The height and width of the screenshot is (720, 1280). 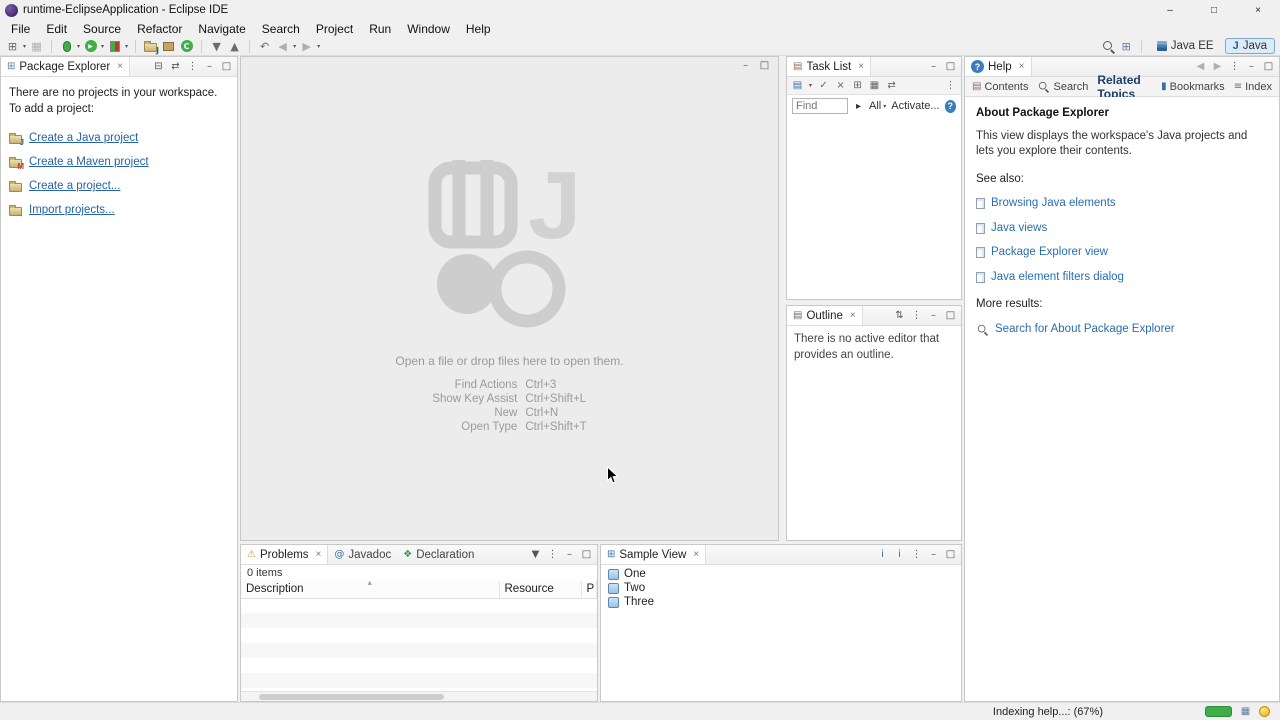 What do you see at coordinates (12, 46) in the screenshot?
I see `new-wizard-icon: ⊞` at bounding box center [12, 46].